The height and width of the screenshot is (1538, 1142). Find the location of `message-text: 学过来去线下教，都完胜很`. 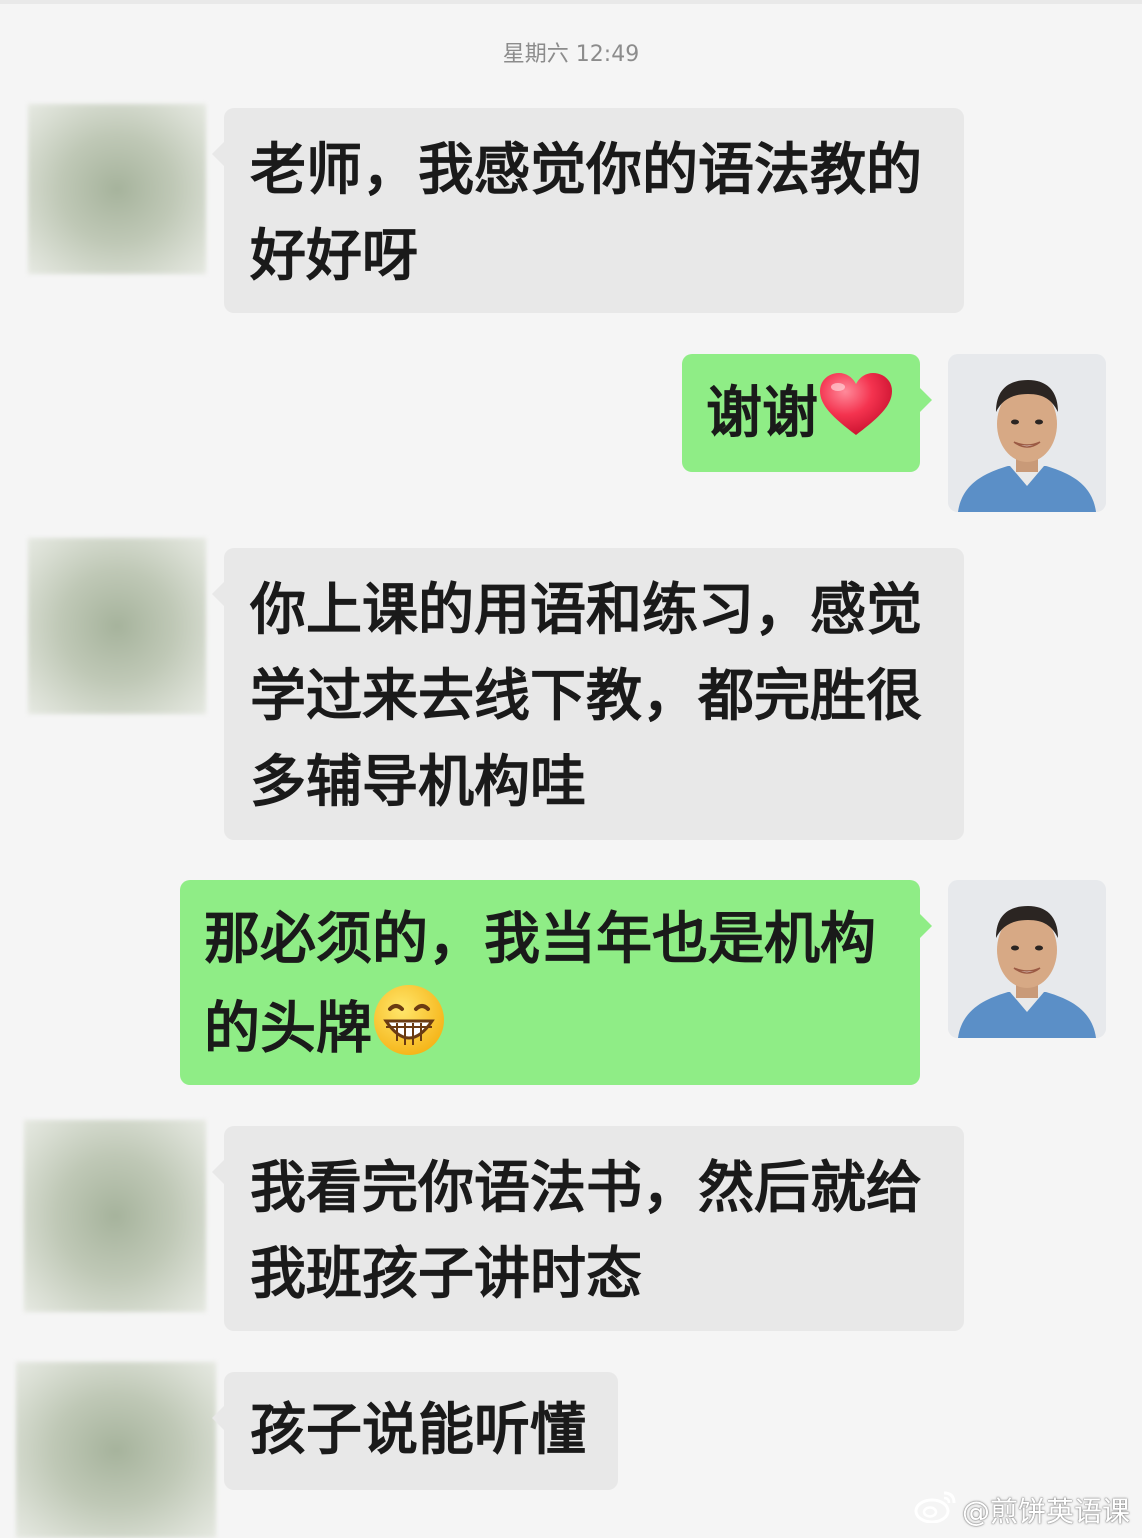

message-text: 学过来去线下教，都完胜很 is located at coordinates (586, 696).